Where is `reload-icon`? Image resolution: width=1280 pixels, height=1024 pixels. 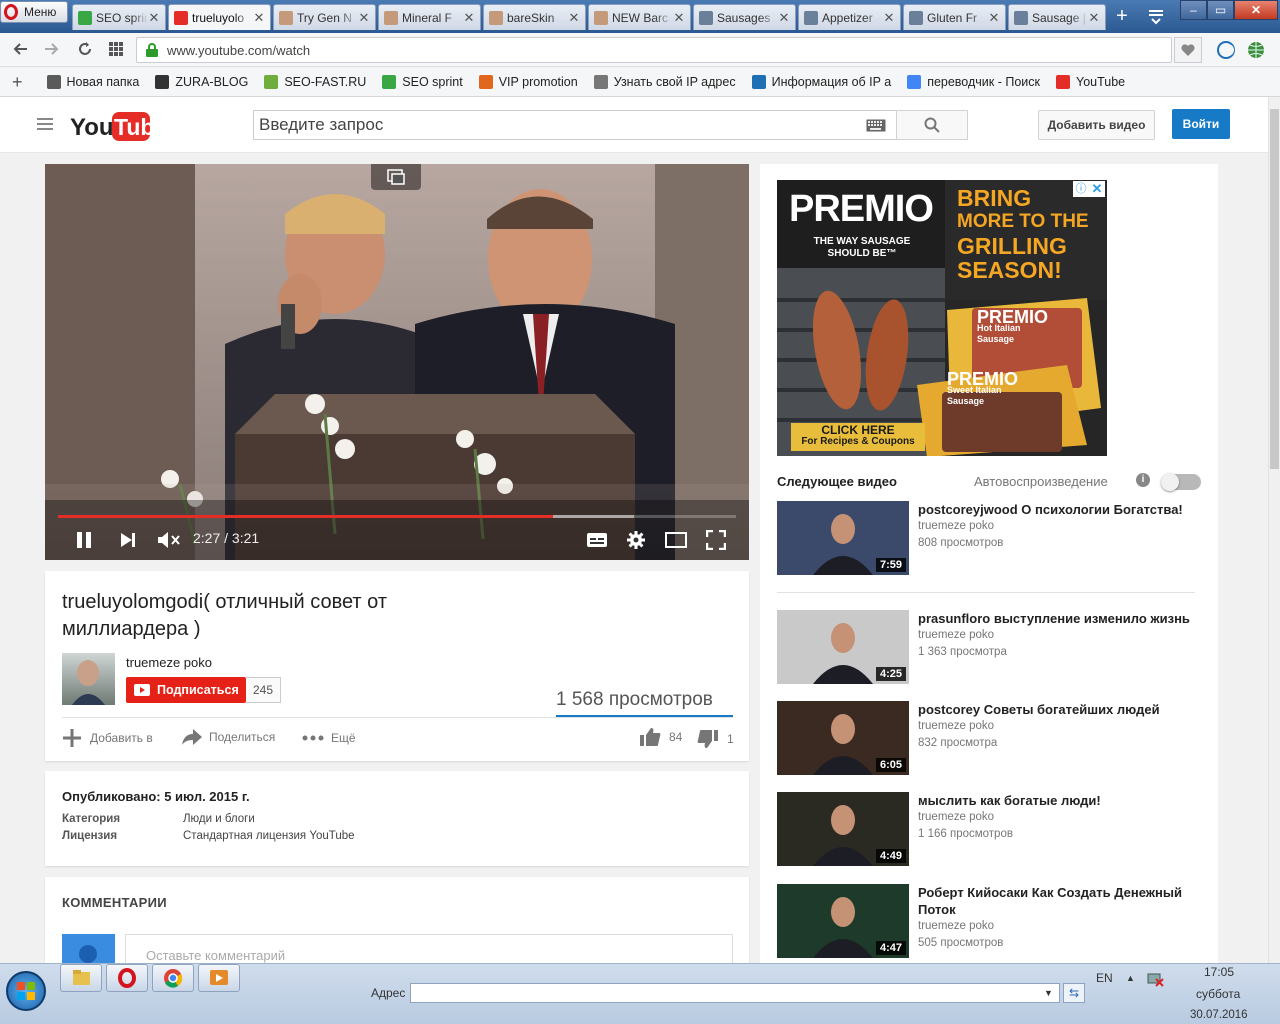
reload-icon is located at coordinates (85, 49).